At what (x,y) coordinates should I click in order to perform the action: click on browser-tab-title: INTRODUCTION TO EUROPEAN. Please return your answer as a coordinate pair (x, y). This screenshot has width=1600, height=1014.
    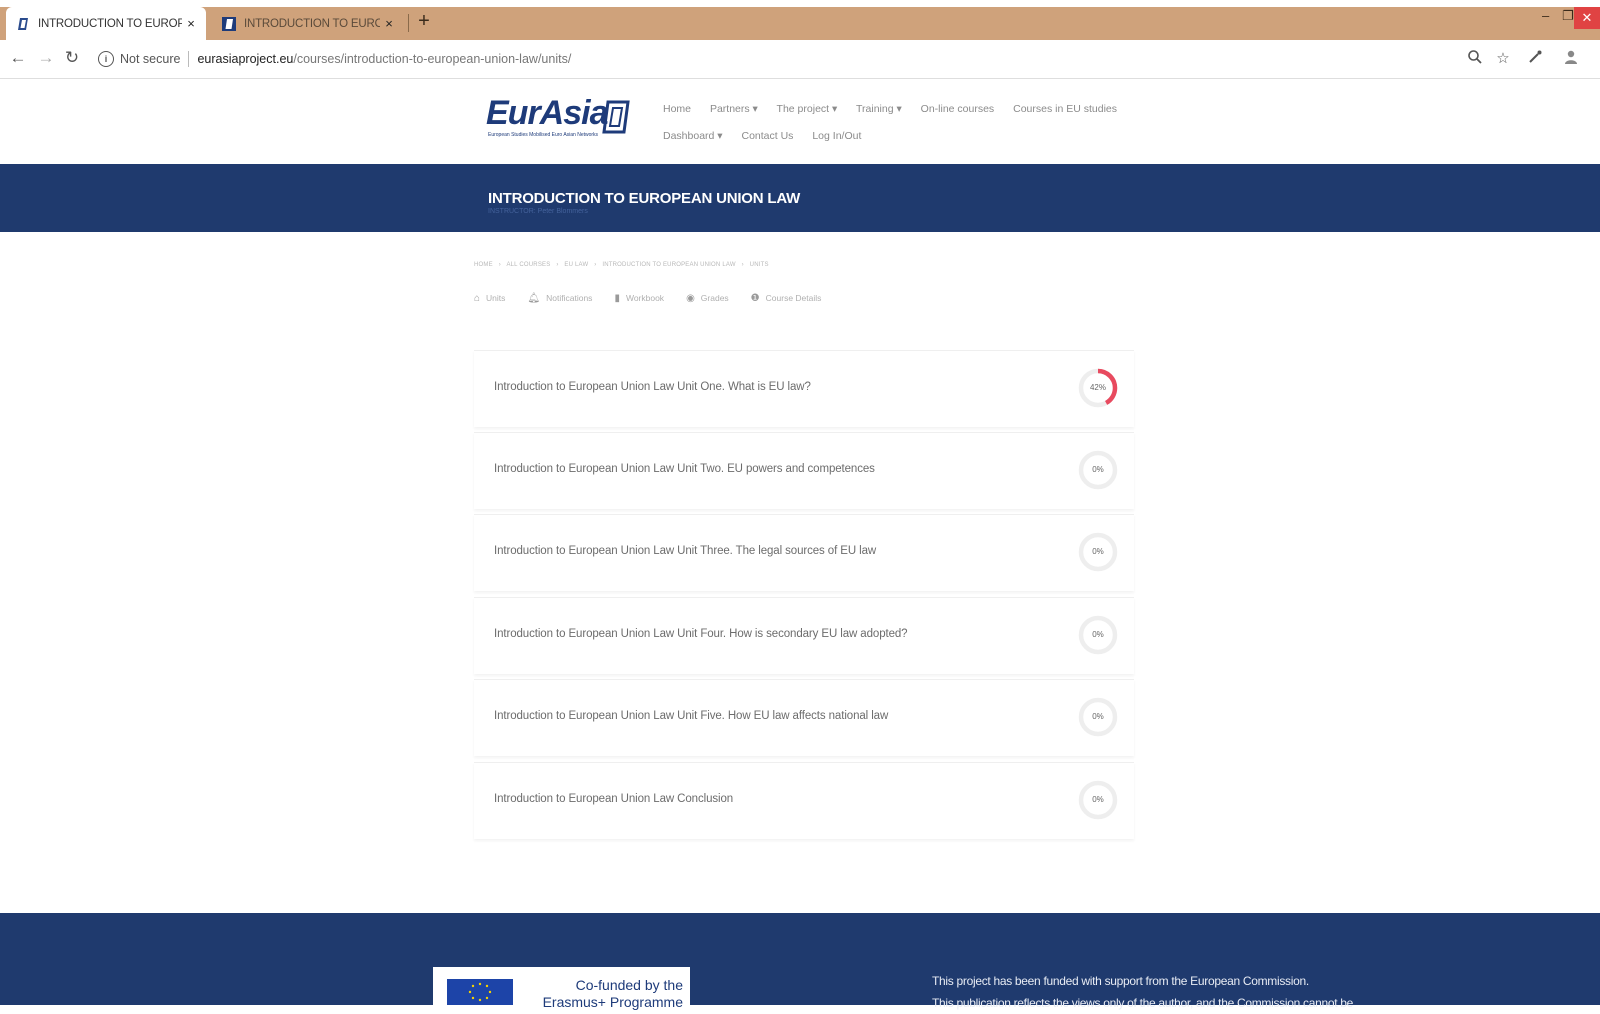
    Looking at the image, I should click on (110, 23).